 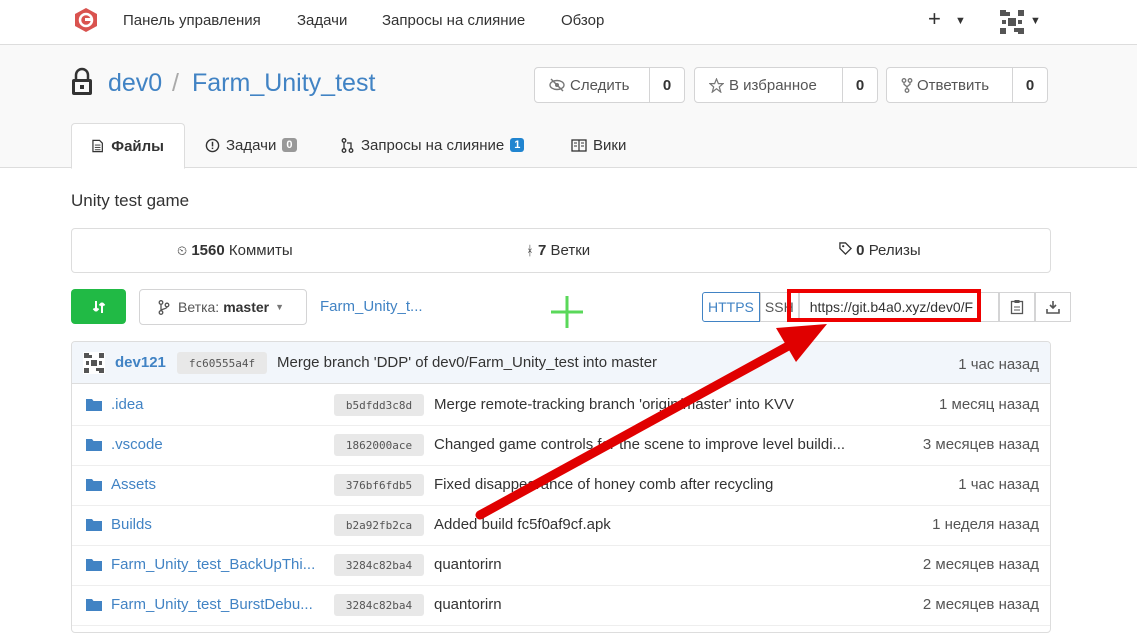 I want to click on watch-label: Следить, so click(x=600, y=85).